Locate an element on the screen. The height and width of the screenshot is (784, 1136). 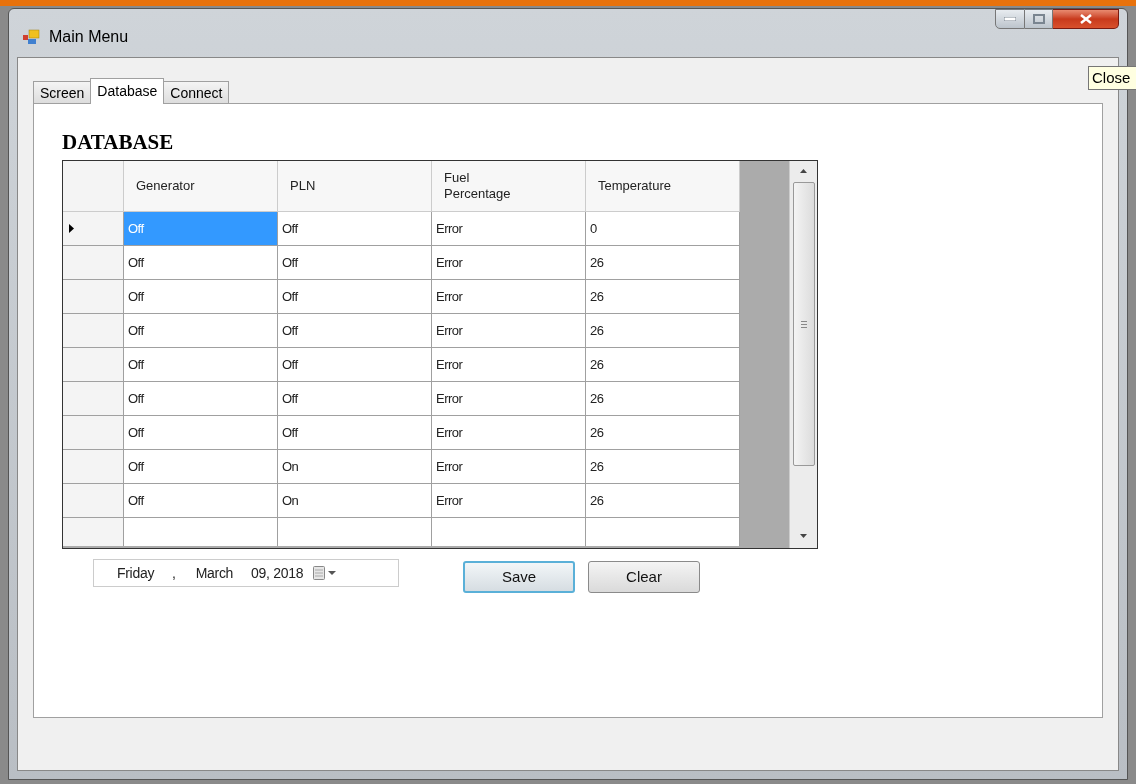
minimize-icon is located at coordinates (1010, 19).